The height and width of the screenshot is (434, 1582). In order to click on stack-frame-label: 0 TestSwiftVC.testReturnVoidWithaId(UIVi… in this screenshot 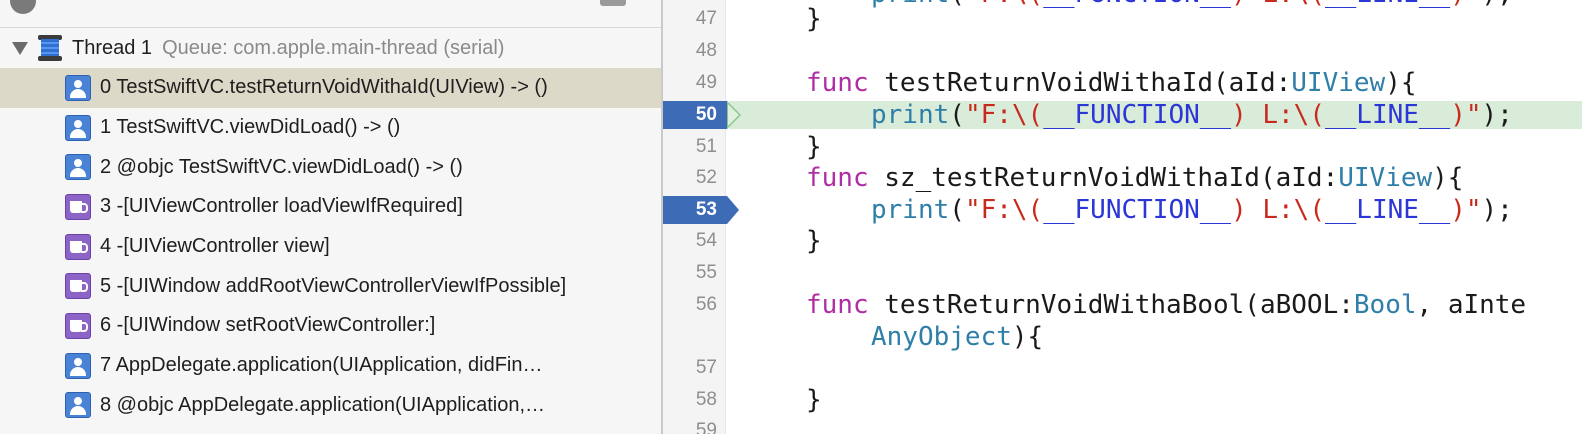, I will do `click(324, 87)`.